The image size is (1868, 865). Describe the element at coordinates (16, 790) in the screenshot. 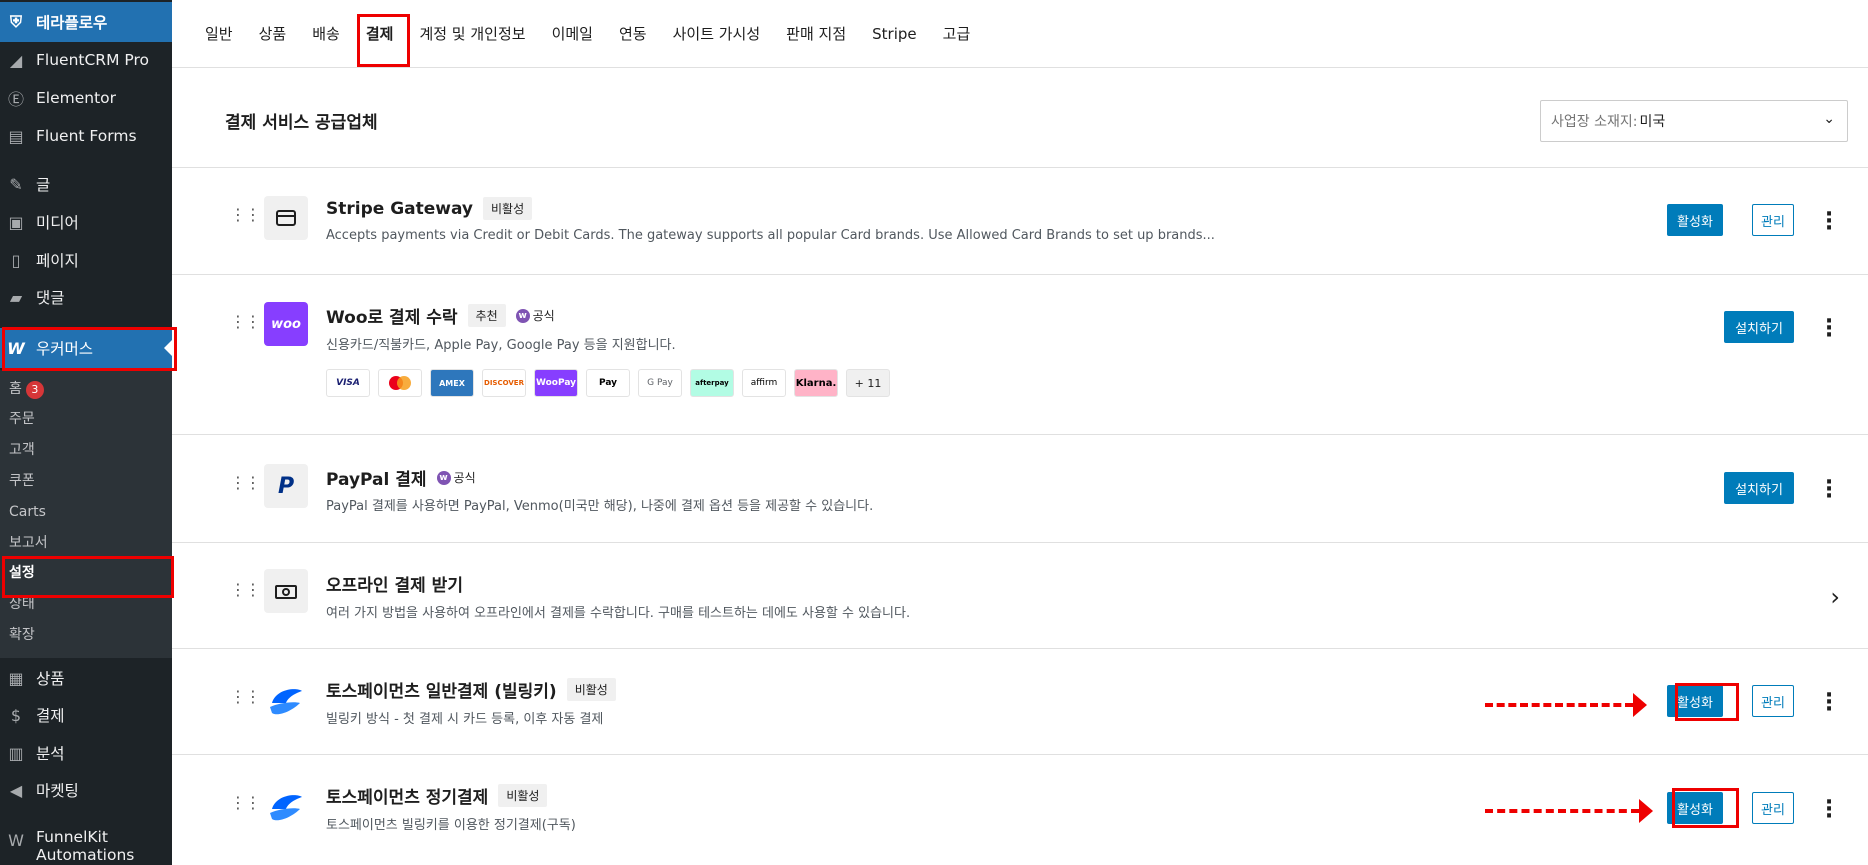

I see `megaphone-icon: ◀` at that location.